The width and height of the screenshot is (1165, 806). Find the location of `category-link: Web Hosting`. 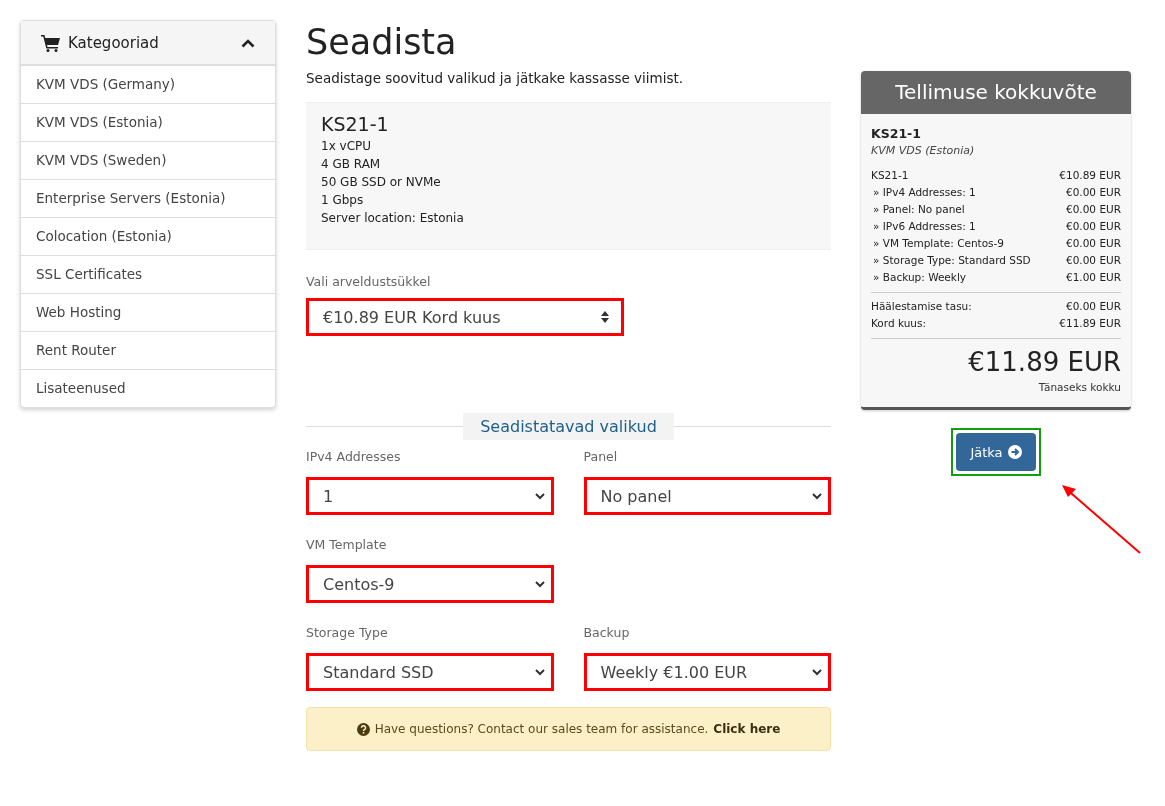

category-link: Web Hosting is located at coordinates (148, 312).